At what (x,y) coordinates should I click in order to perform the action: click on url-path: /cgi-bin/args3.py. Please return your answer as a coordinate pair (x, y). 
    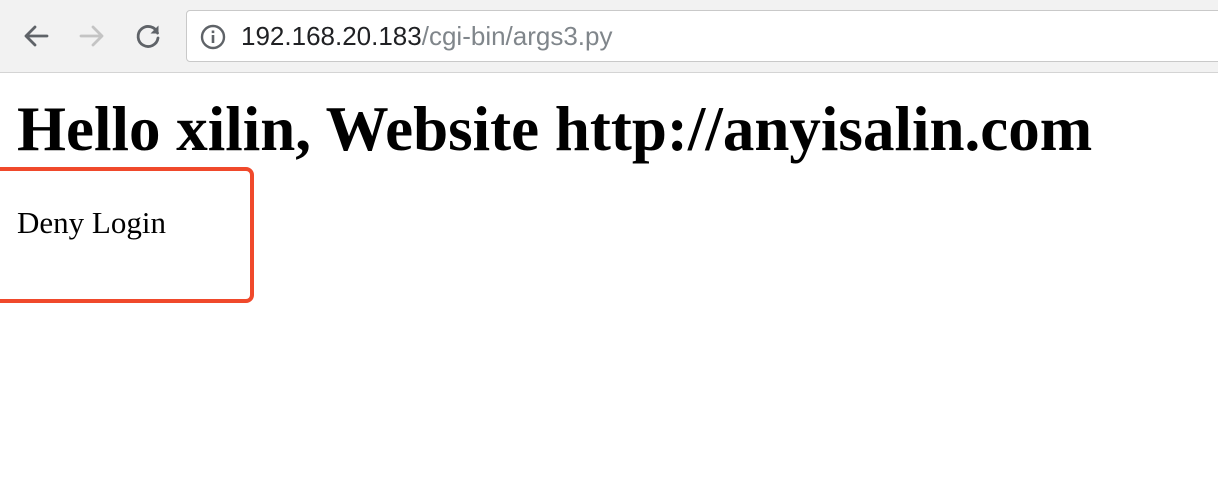
    Looking at the image, I should click on (517, 36).